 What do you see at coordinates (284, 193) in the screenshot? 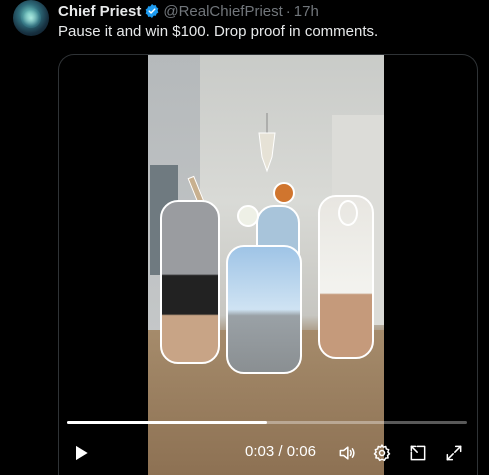
I see `basketball-shape` at bounding box center [284, 193].